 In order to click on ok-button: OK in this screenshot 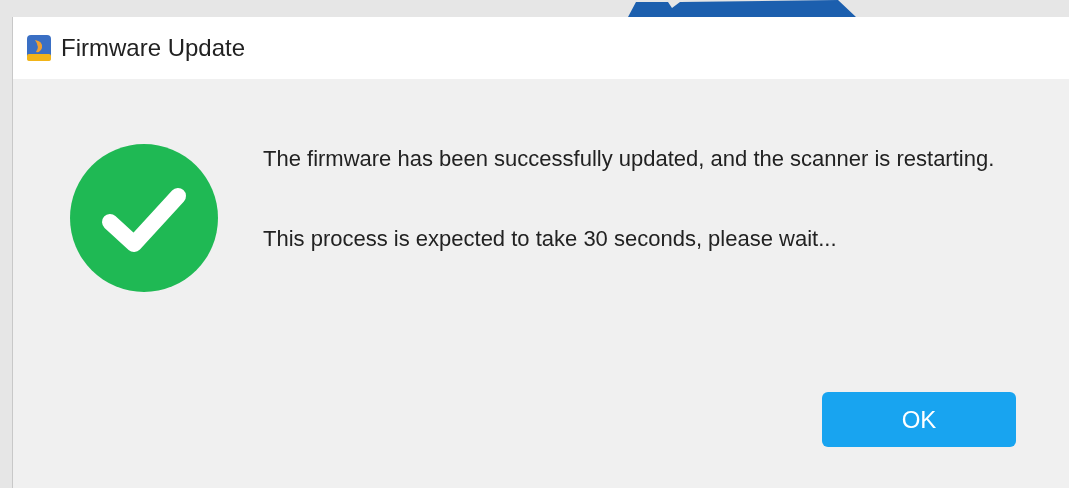, I will do `click(919, 419)`.